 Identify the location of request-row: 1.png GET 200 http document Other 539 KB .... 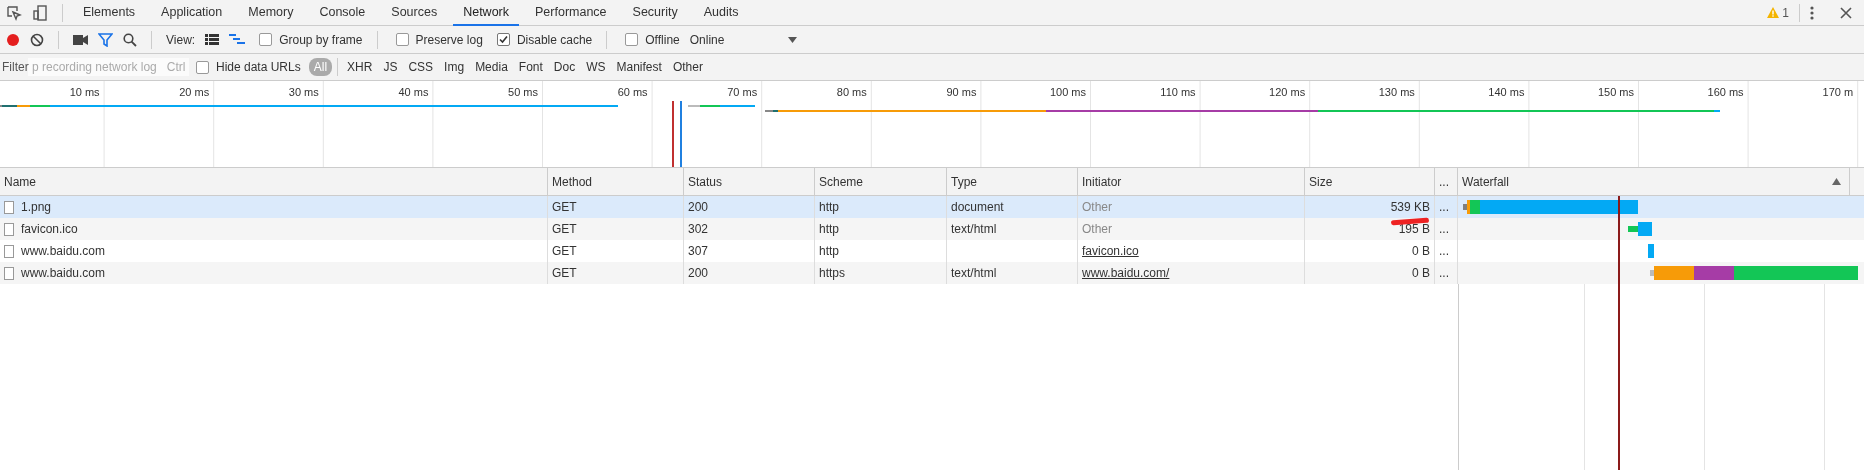
(932, 207).